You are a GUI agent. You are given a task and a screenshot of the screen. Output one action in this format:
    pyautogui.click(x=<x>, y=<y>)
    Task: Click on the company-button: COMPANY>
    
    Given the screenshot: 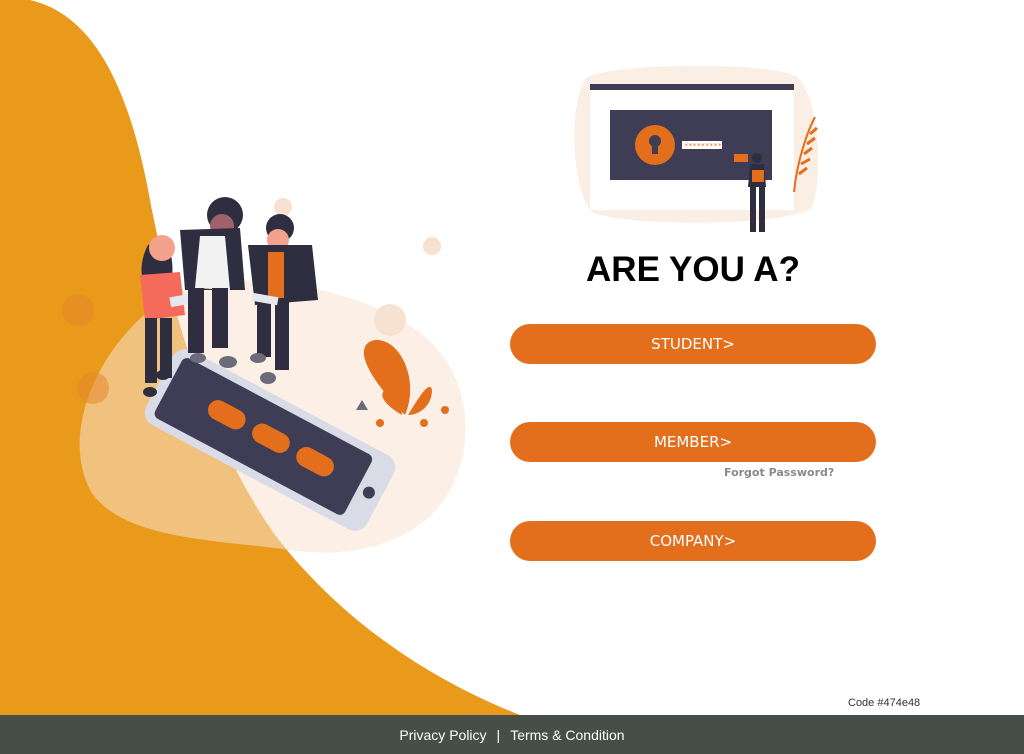 What is the action you would take?
    pyautogui.click(x=693, y=541)
    